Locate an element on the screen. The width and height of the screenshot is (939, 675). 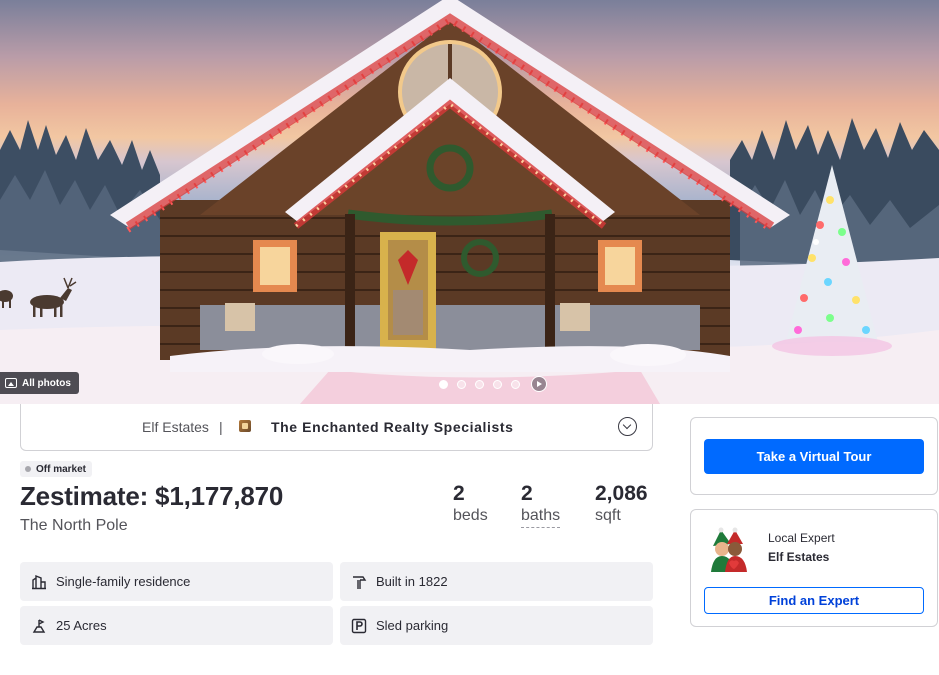
brokerage-name: The Enchanted Realty Specialists is located at coordinates (392, 427).